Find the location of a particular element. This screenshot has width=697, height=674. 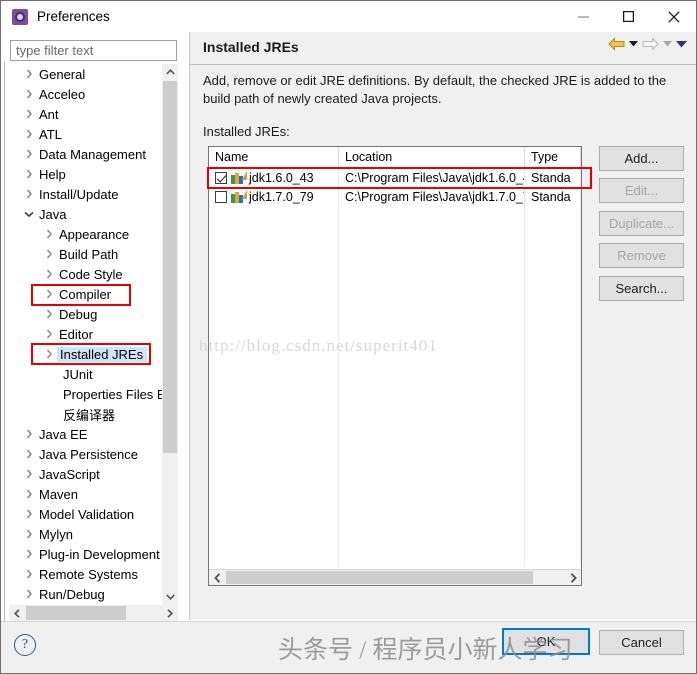

tree-item-maven: Maven is located at coordinates (85, 494).